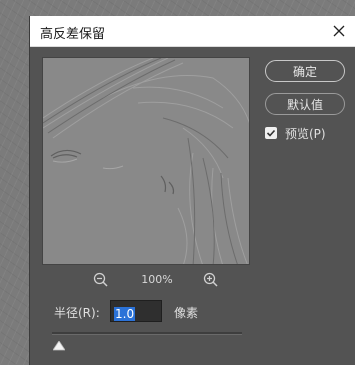  What do you see at coordinates (305, 104) in the screenshot?
I see `default-button: 默认值` at bounding box center [305, 104].